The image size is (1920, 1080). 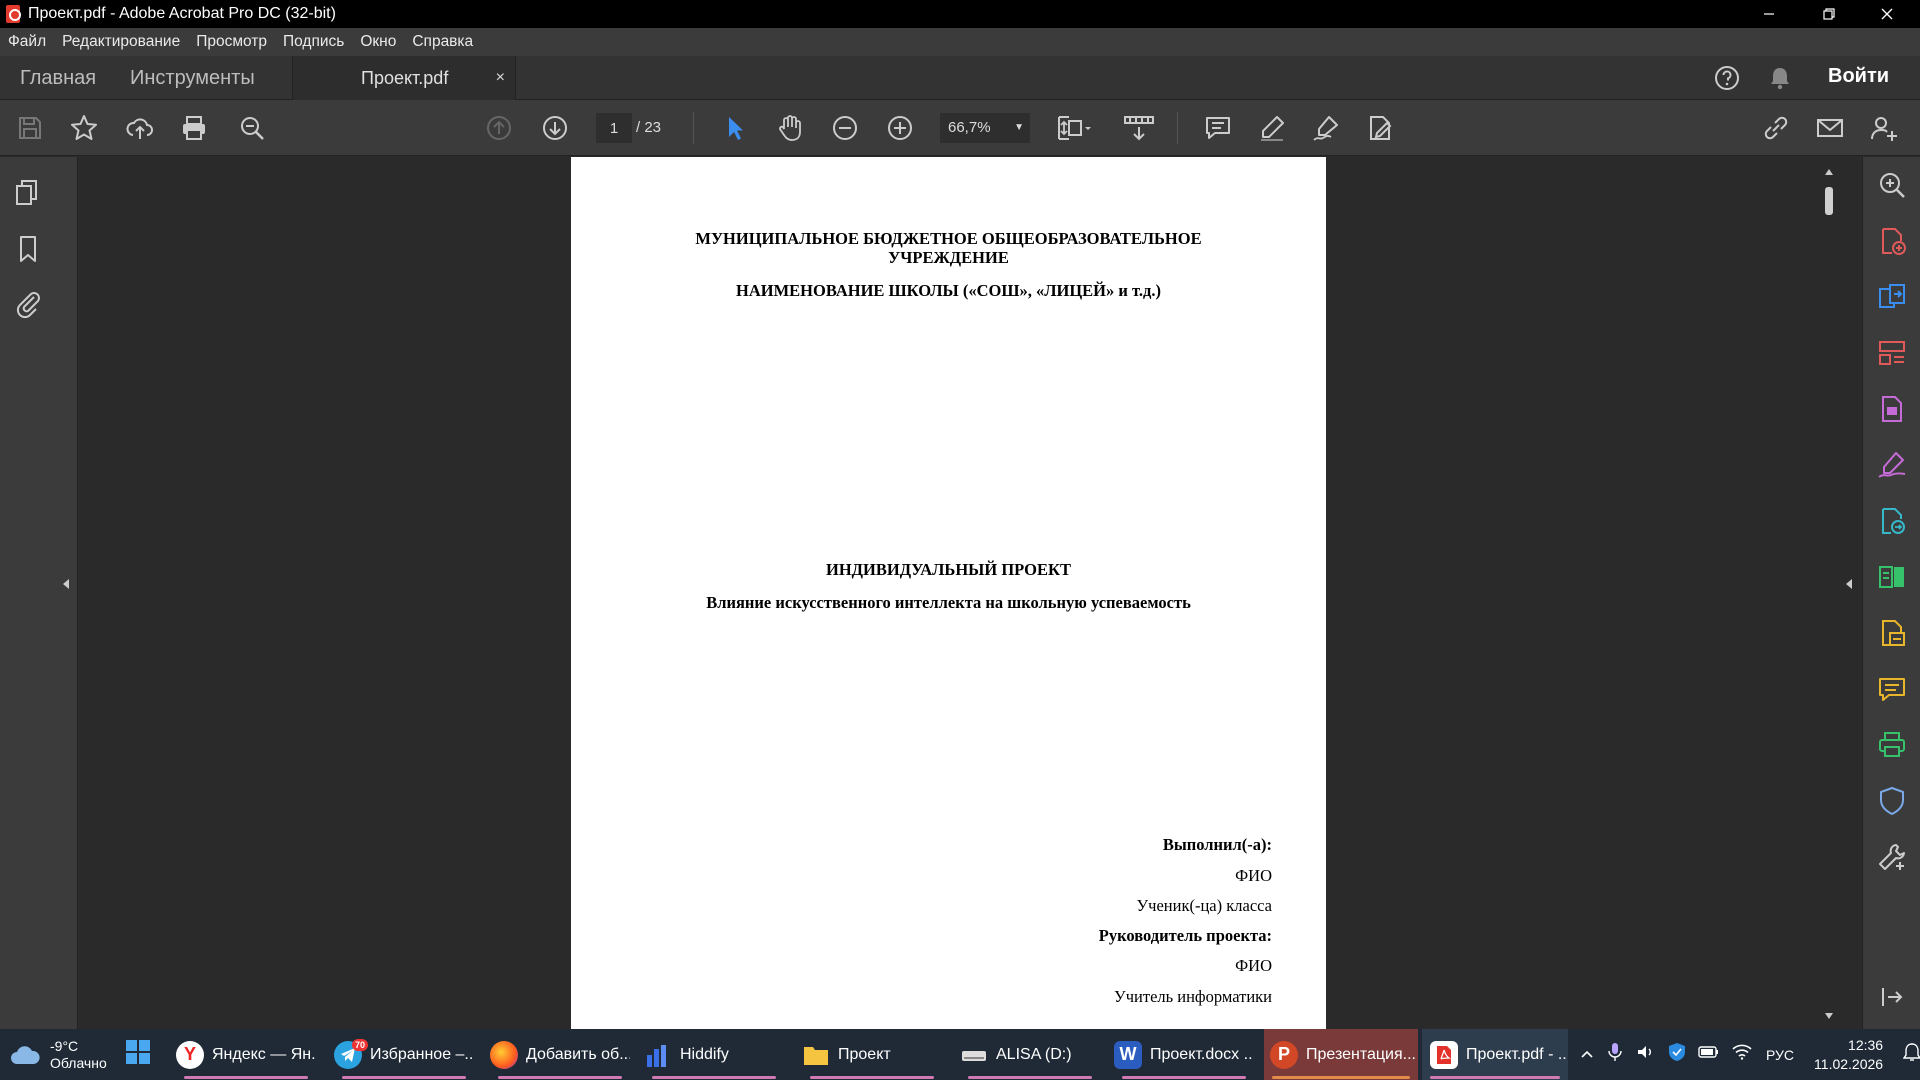 What do you see at coordinates (78, 1062) in the screenshot?
I see `weather-desc: Облачно` at bounding box center [78, 1062].